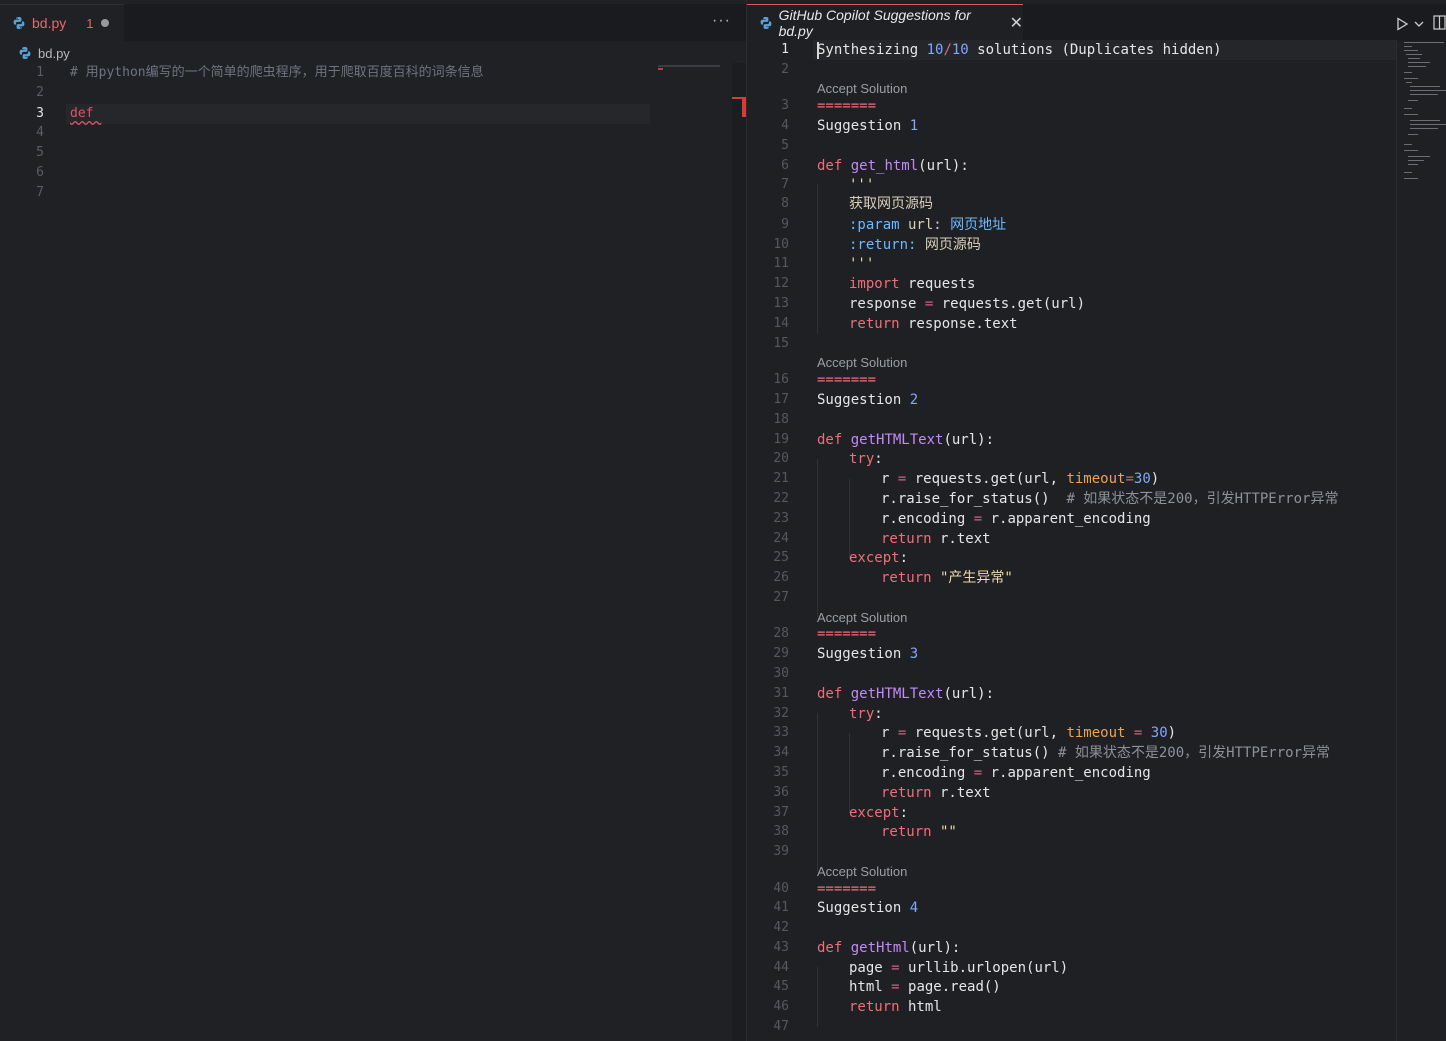 The image size is (1446, 1041). Describe the element at coordinates (781, 693) in the screenshot. I see `line-number: 31` at that location.